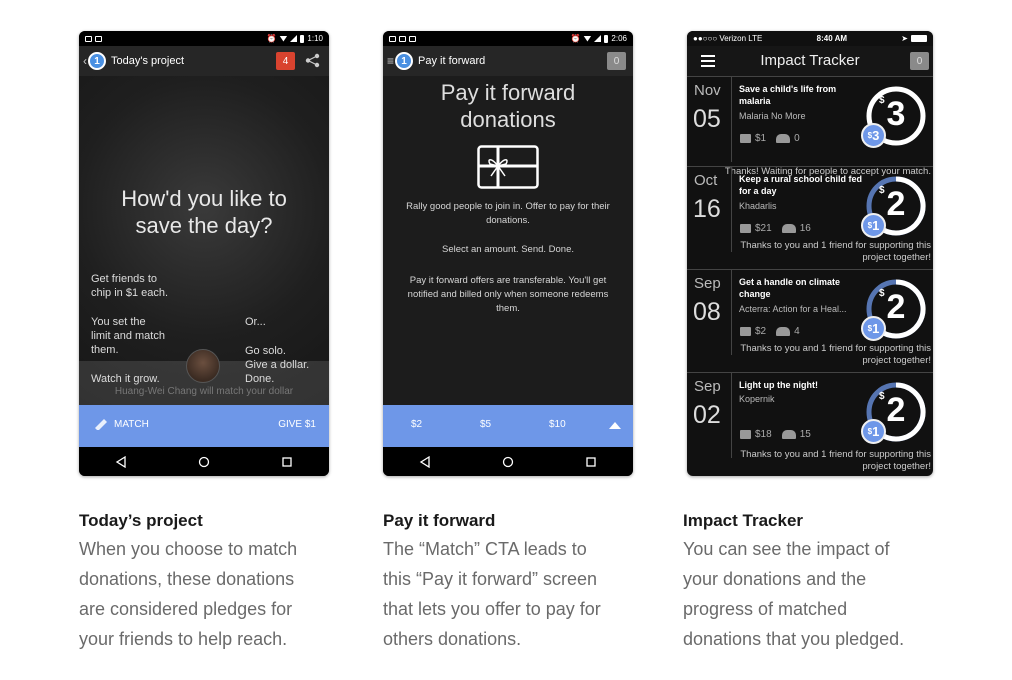  What do you see at coordinates (772, 116) in the screenshot?
I see `org-name: Malaria No More` at bounding box center [772, 116].